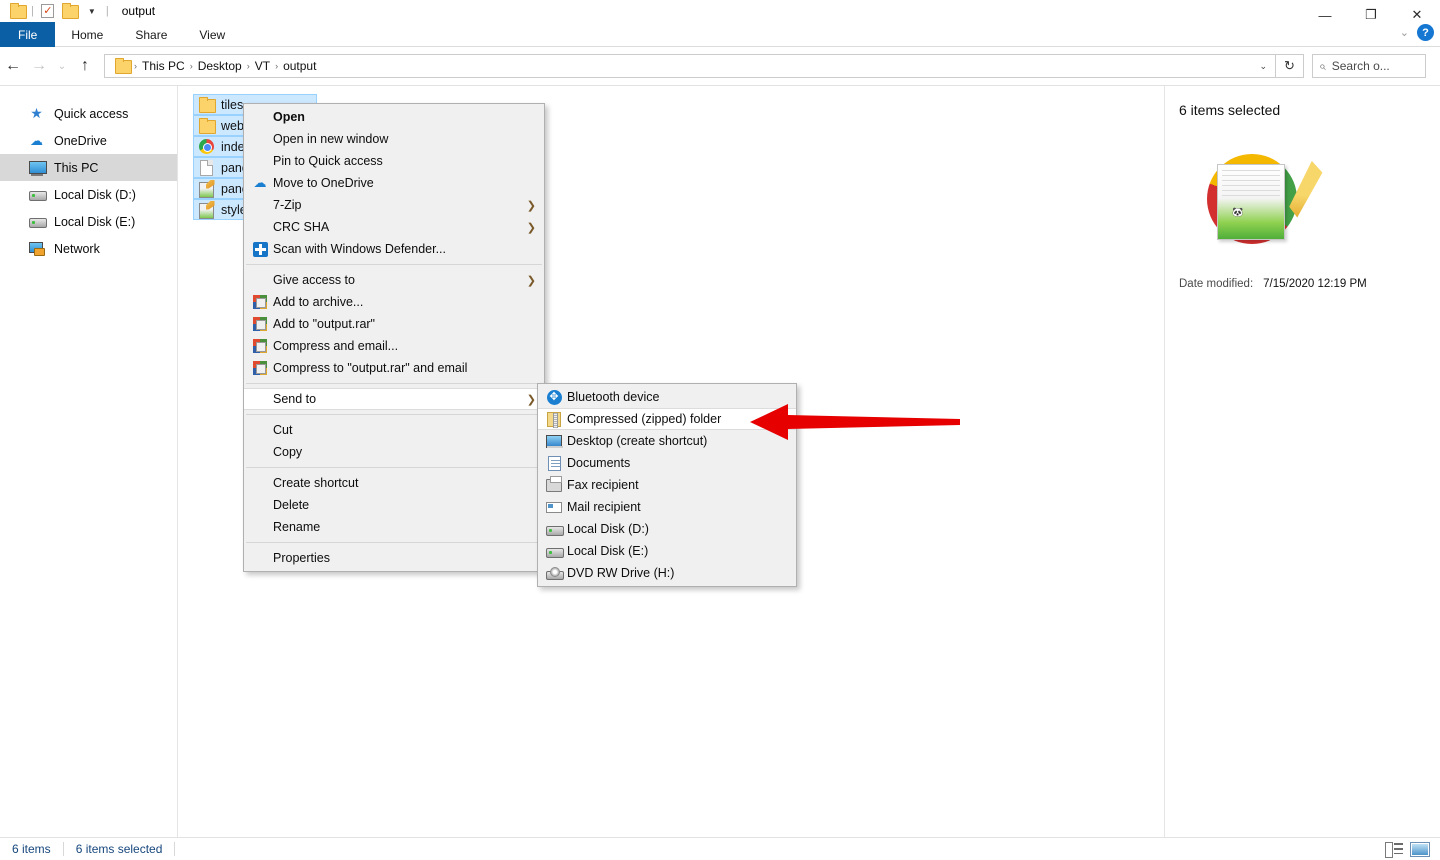 The width and height of the screenshot is (1440, 860). What do you see at coordinates (690, 66) in the screenshot?
I see `address-path-box: › This PC › Desktop › VT › output ⌄` at bounding box center [690, 66].